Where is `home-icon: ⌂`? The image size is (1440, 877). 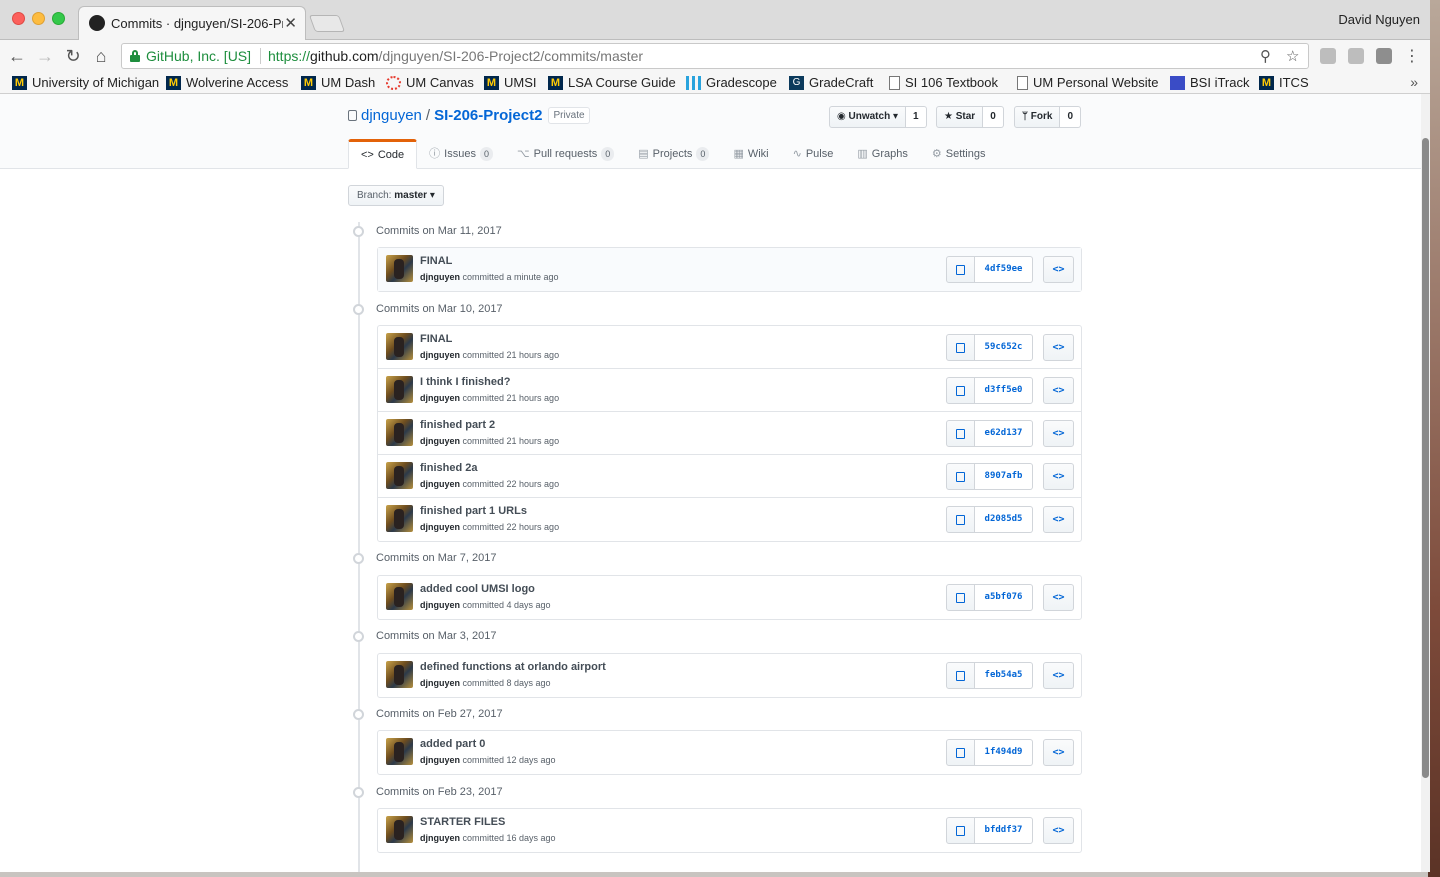
home-icon: ⌂ is located at coordinates (101, 56).